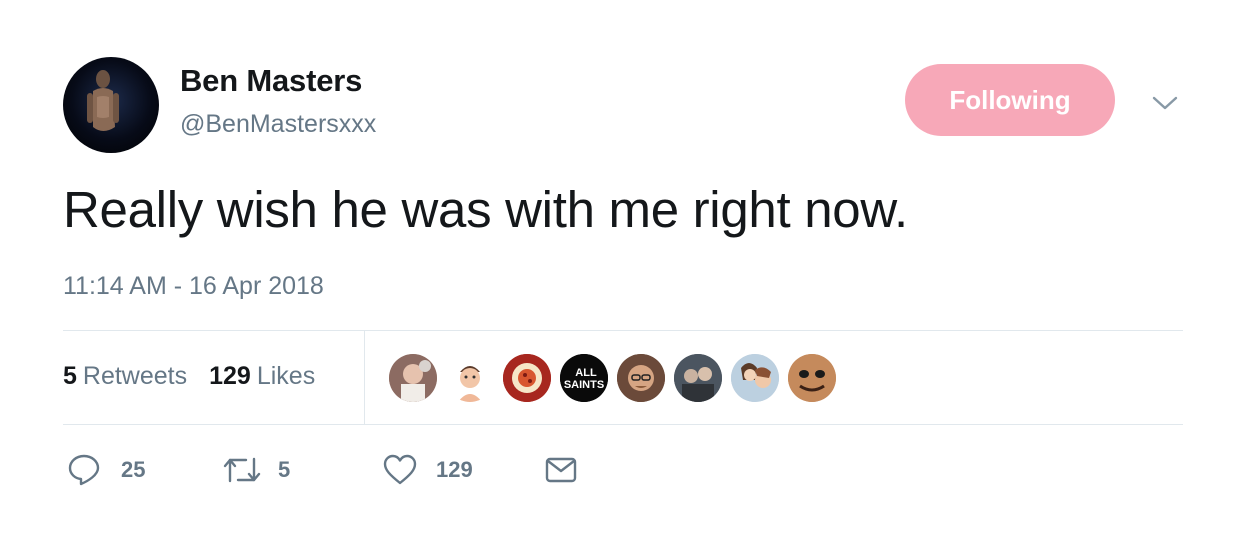 This screenshot has height=546, width=1240. Describe the element at coordinates (271, 81) in the screenshot. I see `display-name: Ben Masters` at that location.